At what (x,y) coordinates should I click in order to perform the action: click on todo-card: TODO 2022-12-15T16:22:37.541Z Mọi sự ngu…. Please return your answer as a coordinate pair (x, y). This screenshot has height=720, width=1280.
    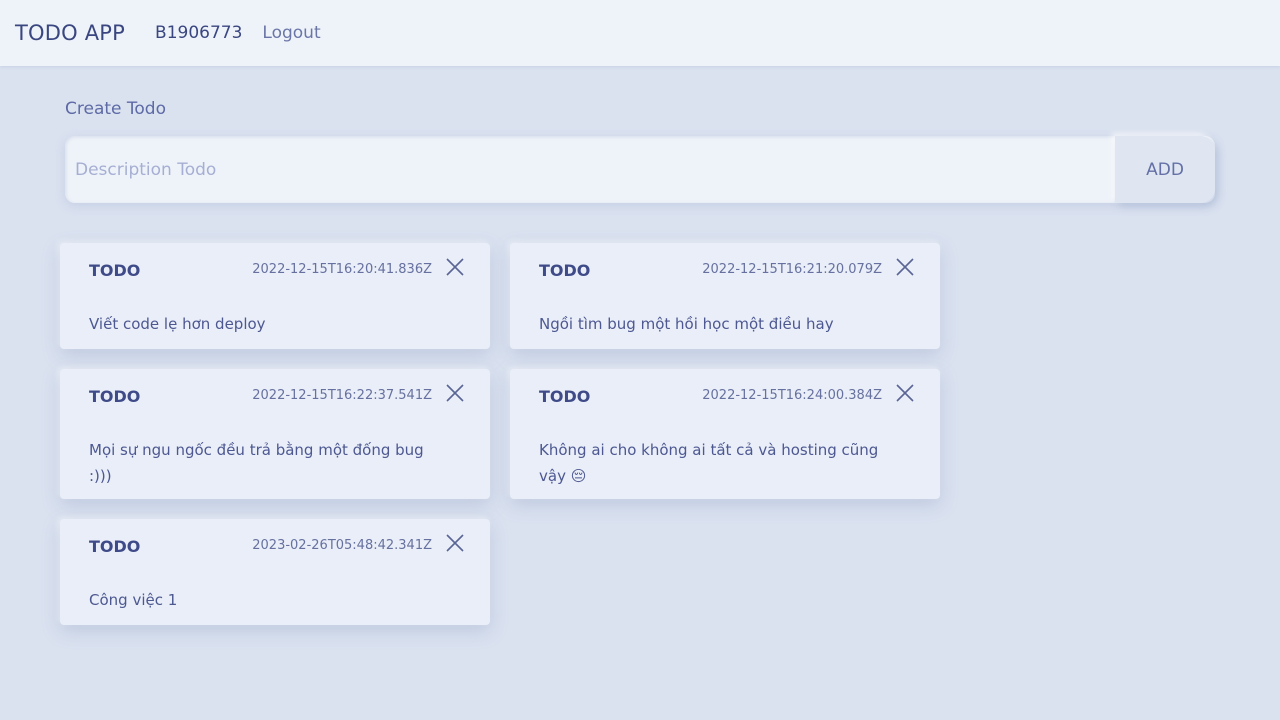
    Looking at the image, I should click on (275, 434).